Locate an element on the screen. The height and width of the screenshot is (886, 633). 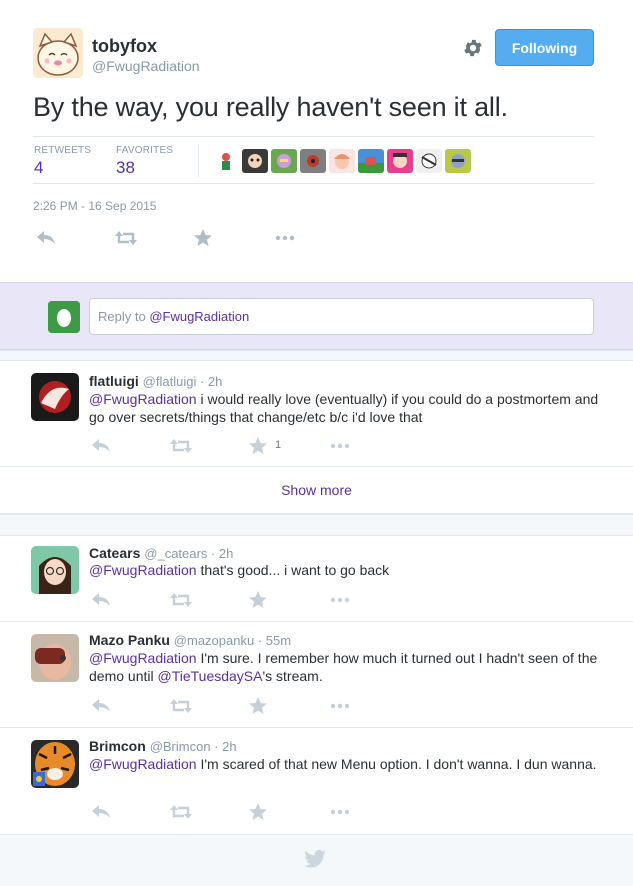
reply-composer: Reply to @FwugRadiation is located at coordinates (316, 316).